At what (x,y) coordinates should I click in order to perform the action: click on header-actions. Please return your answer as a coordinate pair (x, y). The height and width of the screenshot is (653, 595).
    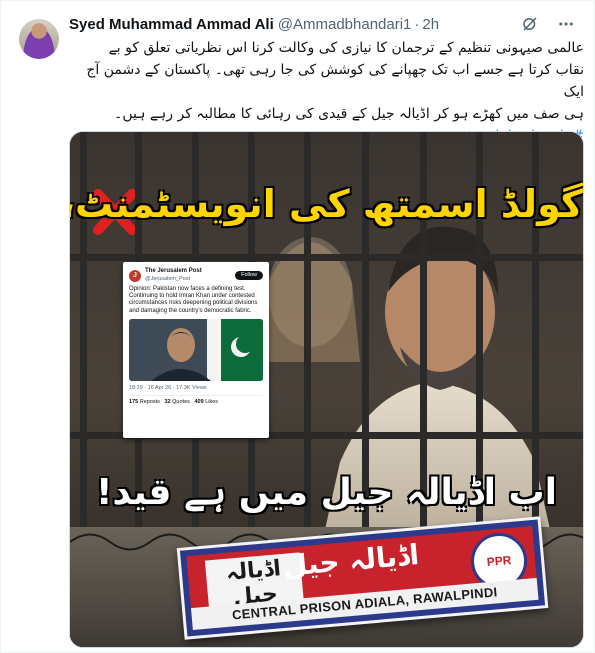
    Looking at the image, I should click on (548, 24).